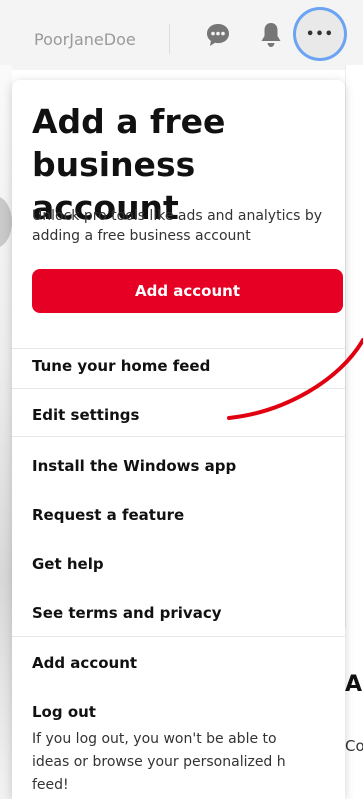 The image size is (363, 799). What do you see at coordinates (182, 564) in the screenshot?
I see `menu-item-get-help: Get help` at bounding box center [182, 564].